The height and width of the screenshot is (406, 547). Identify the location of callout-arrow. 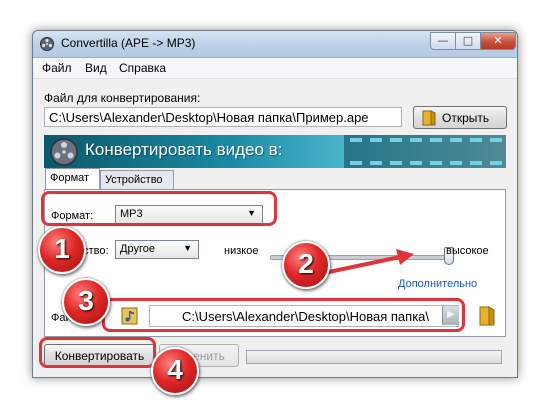
(368, 262).